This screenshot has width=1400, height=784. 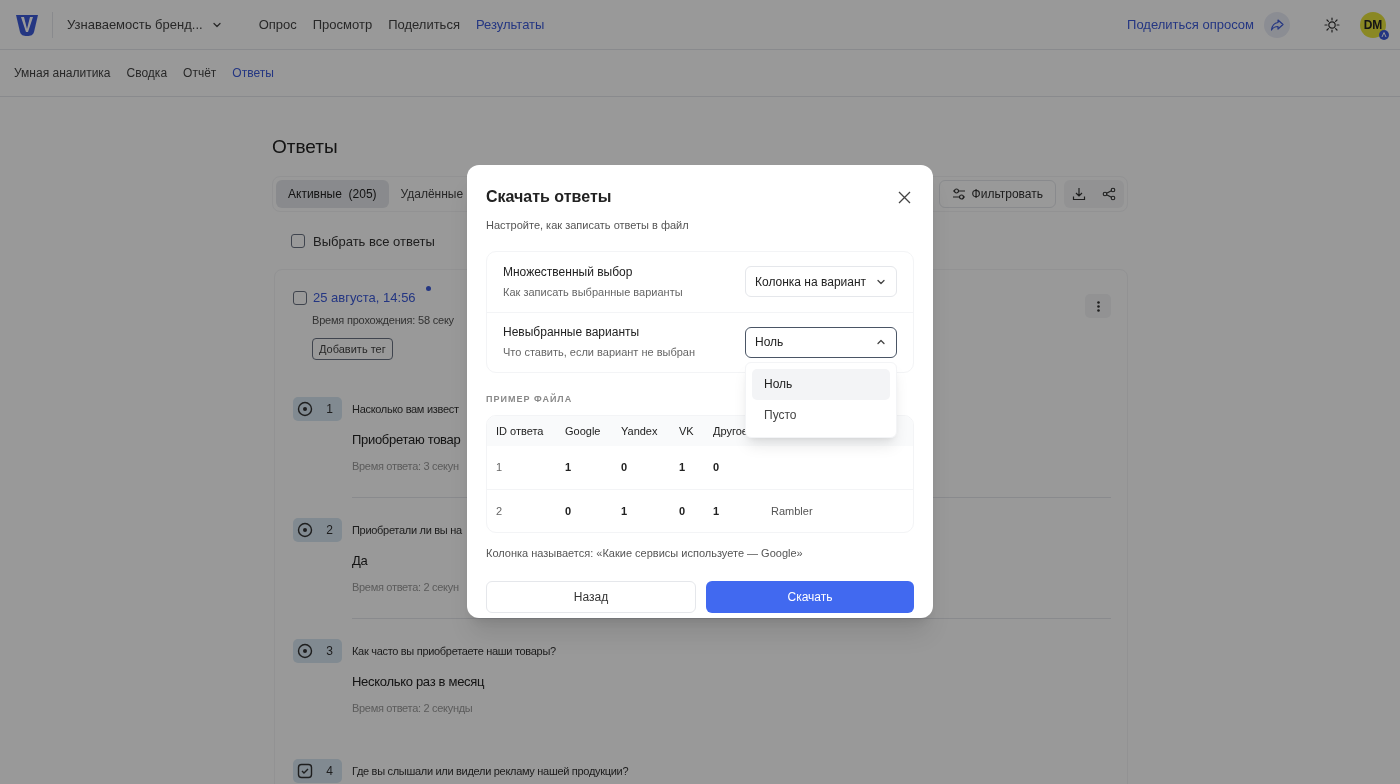 I want to click on select-field: Ноль, so click(x=821, y=342).